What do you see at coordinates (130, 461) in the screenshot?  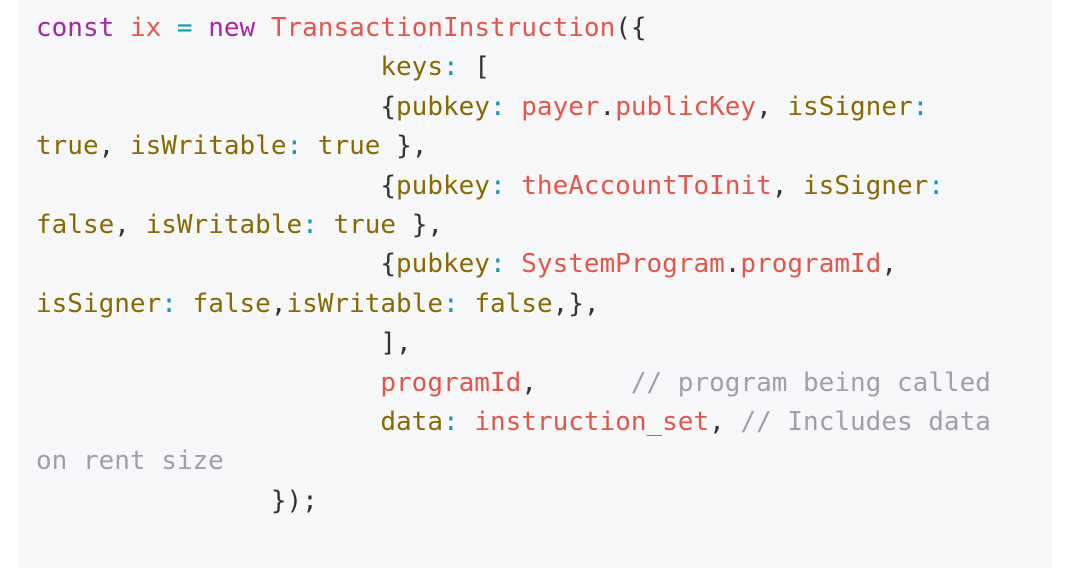 I see `code-token: on rent size` at bounding box center [130, 461].